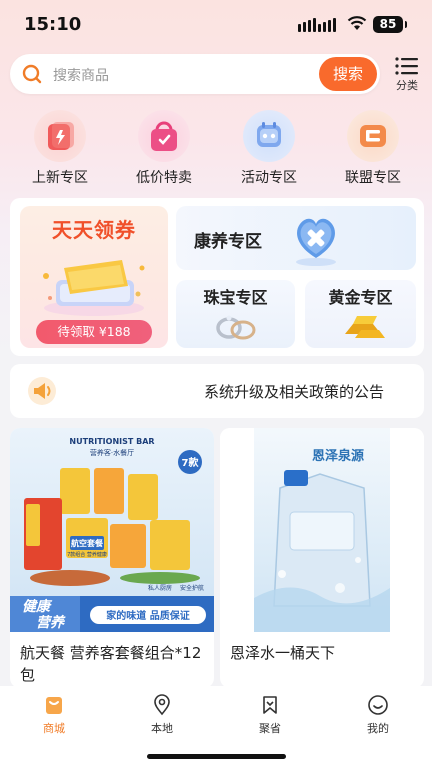  Describe the element at coordinates (316, 242) in the screenshot. I see `health-cross-heart-icon` at that location.